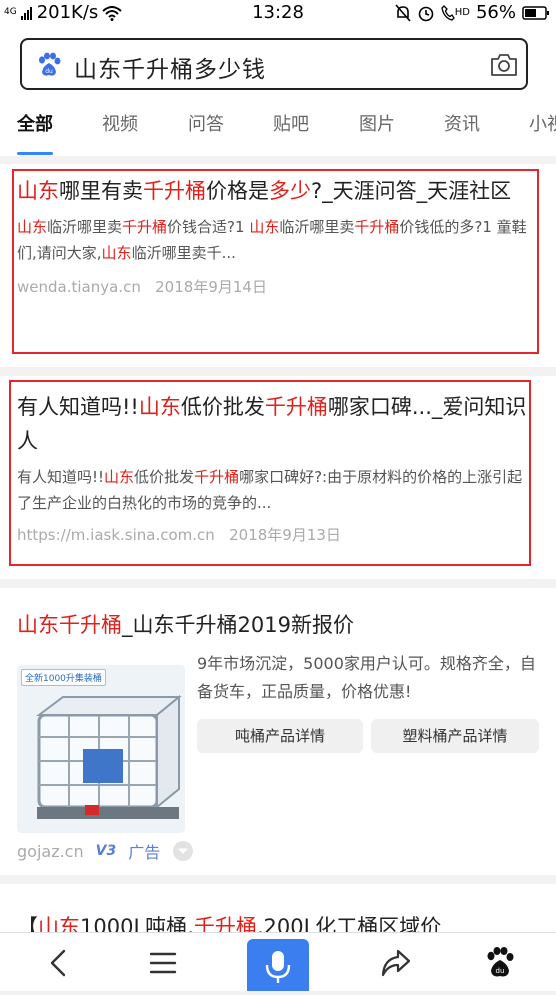 The width and height of the screenshot is (556, 995). I want to click on result-date: 2018年9月13日, so click(285, 535).